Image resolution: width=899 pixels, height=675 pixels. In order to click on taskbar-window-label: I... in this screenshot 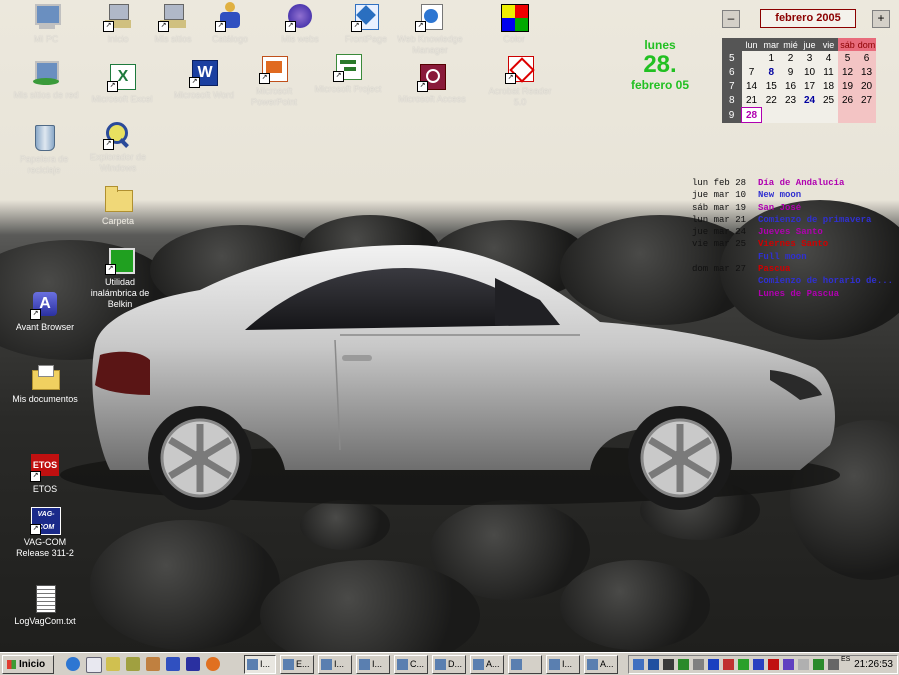, I will do `click(339, 664)`.